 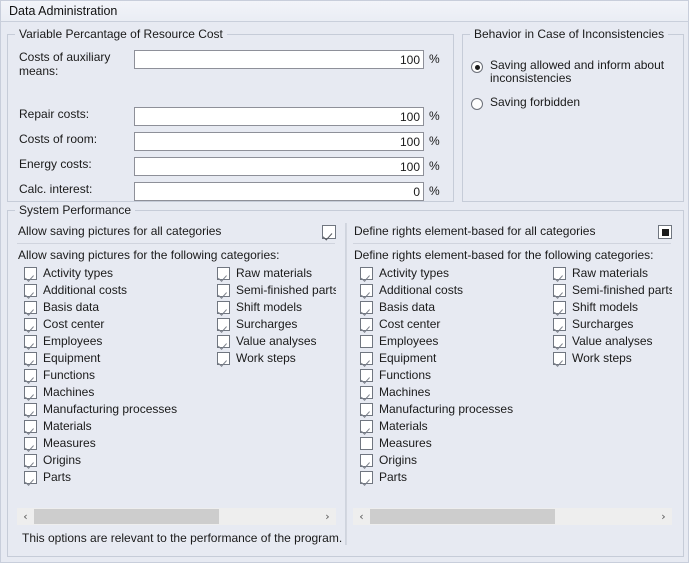 I want to click on left-scroll-thumb, so click(x=126, y=516).